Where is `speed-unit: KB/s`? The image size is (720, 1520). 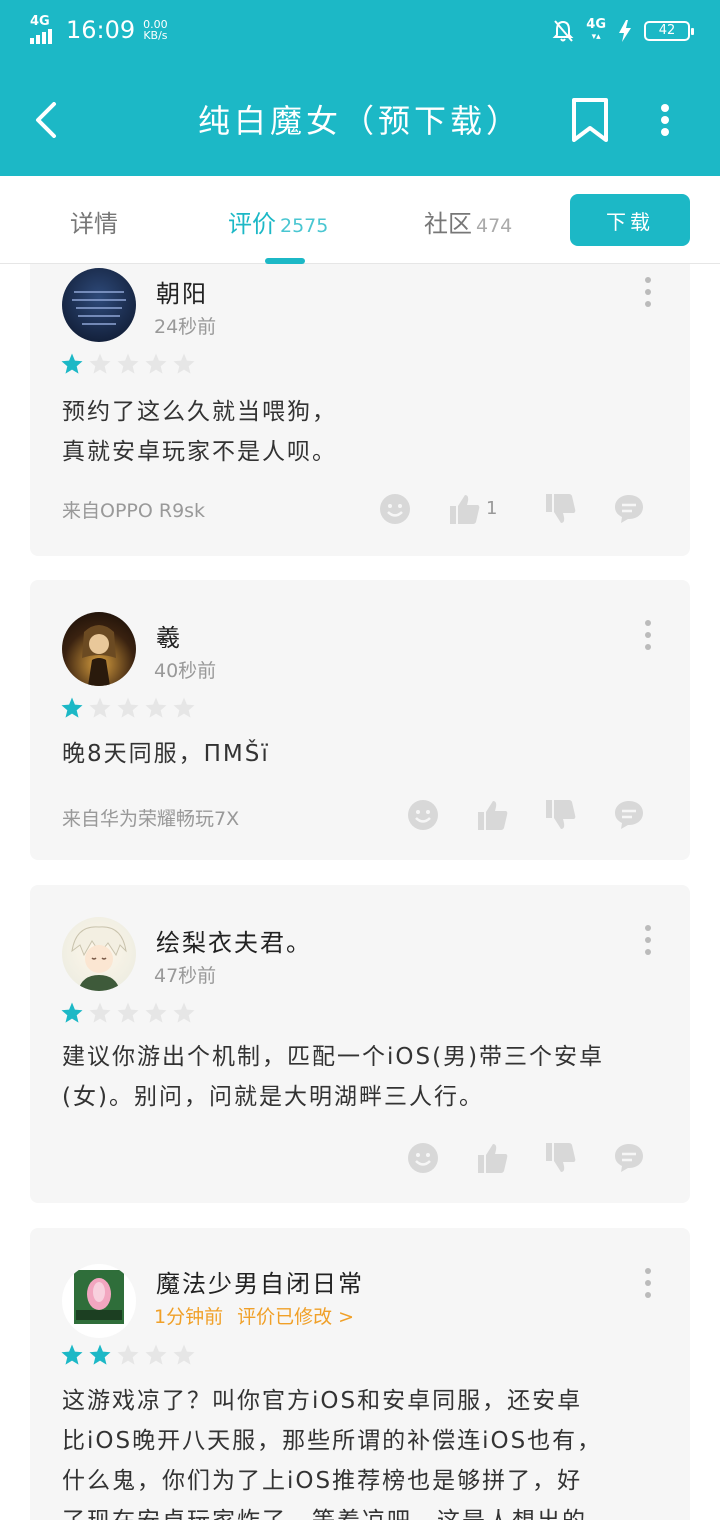 speed-unit: KB/s is located at coordinates (155, 35).